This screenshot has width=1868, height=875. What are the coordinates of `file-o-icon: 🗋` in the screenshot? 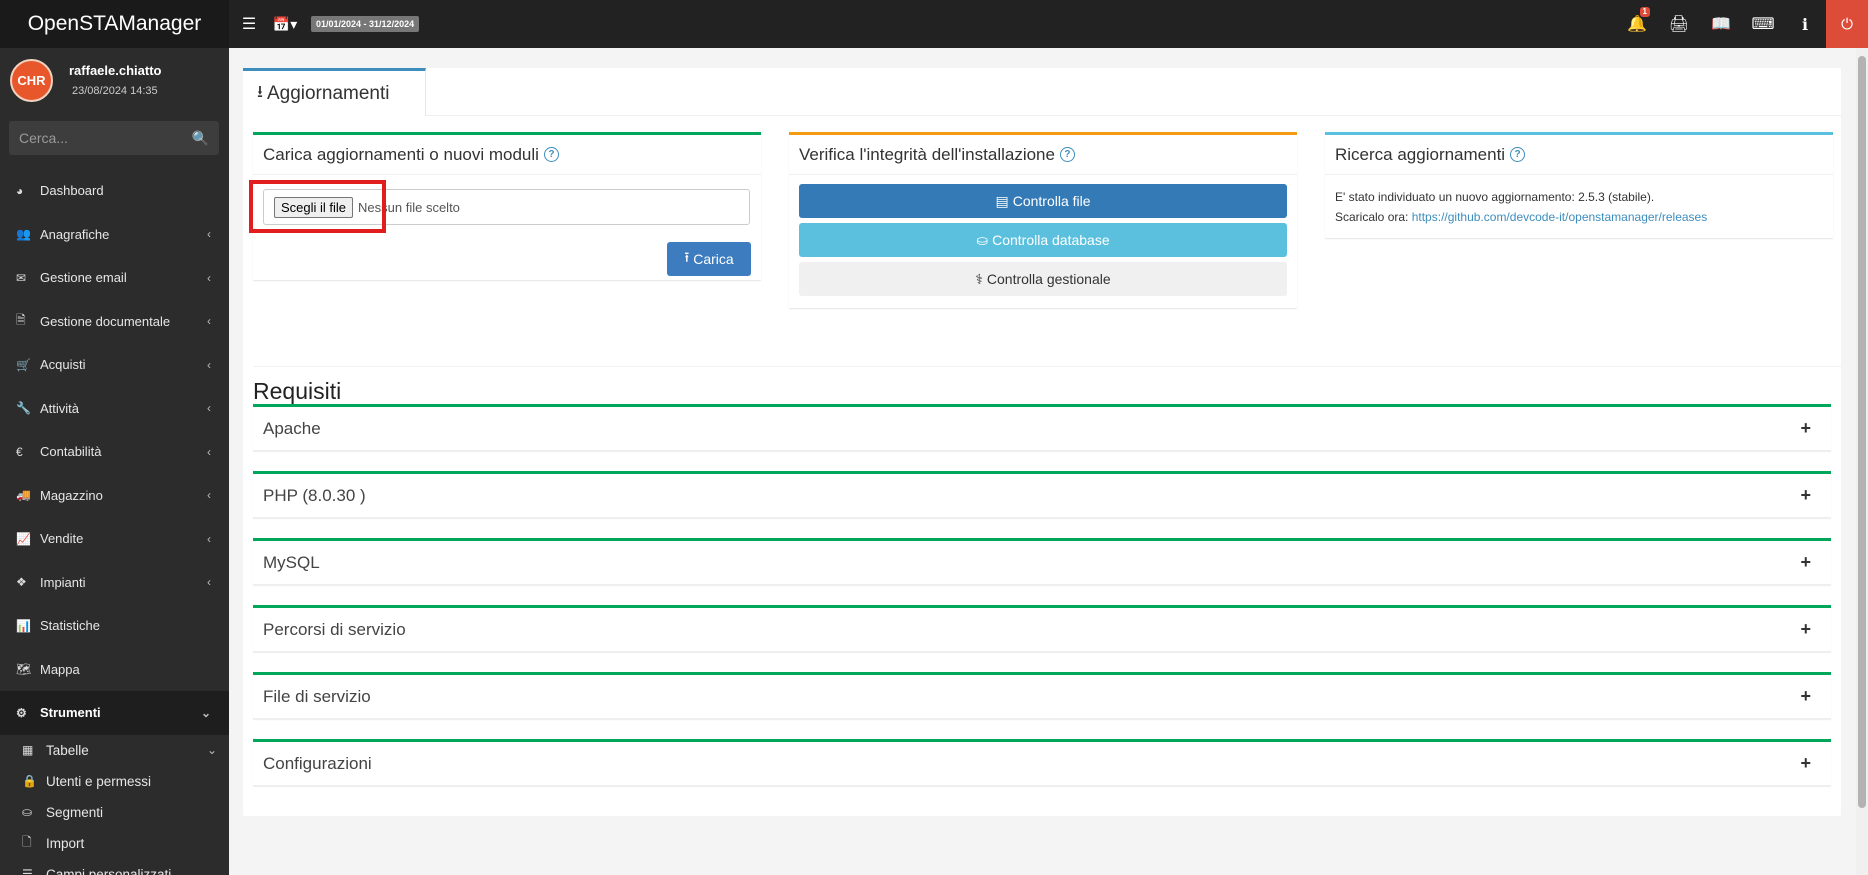 It's located at (27, 841).